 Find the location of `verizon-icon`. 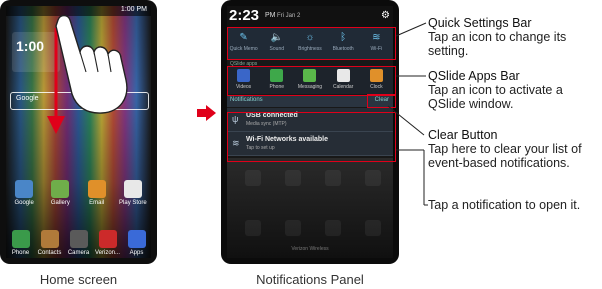

verizon-icon is located at coordinates (107, 239).